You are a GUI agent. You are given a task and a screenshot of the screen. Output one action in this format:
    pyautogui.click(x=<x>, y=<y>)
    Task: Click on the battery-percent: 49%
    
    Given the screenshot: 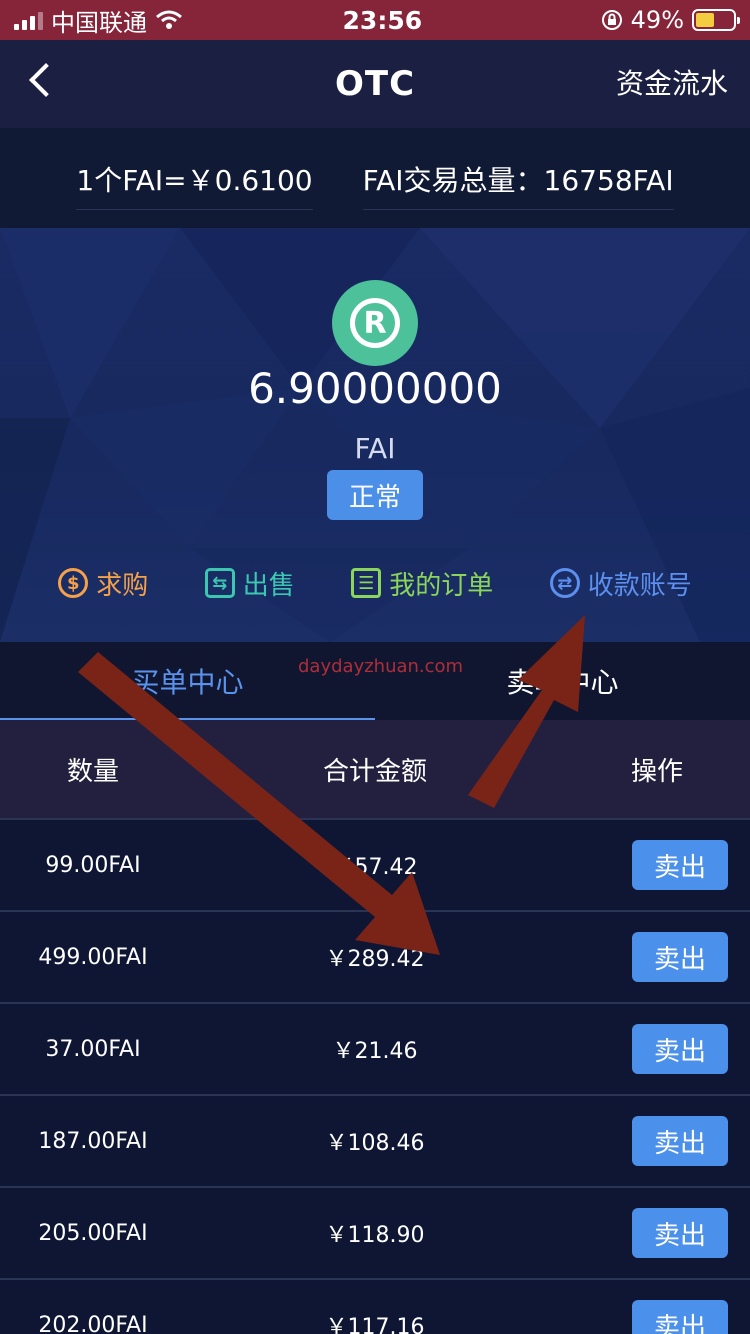 What is the action you would take?
    pyautogui.click(x=657, y=20)
    